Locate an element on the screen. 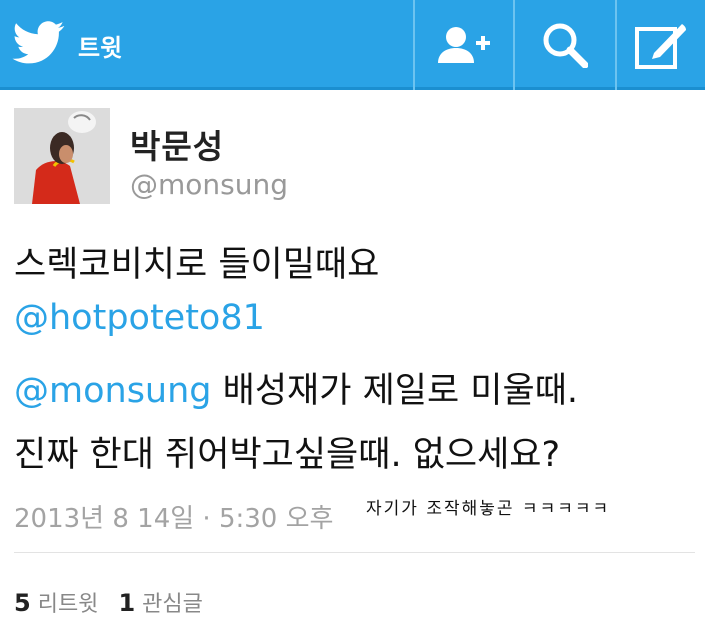 This screenshot has width=705, height=636. tweet-text-line: 진짜 한대 쥐어박고싶을때. 없으세요? is located at coordinates (287, 455).